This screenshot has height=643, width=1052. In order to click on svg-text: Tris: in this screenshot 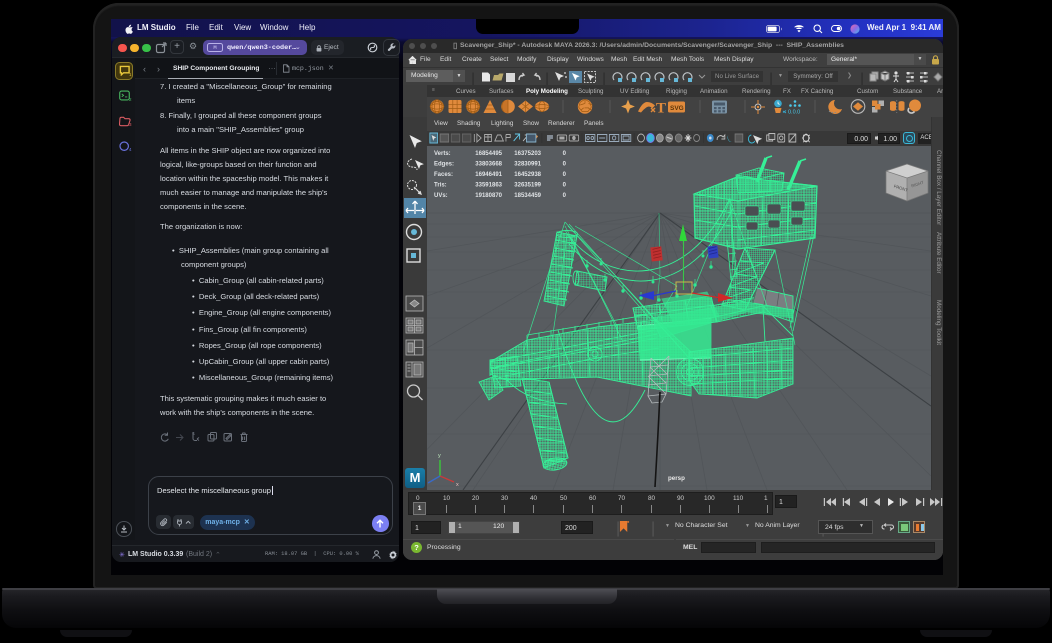, I will do `click(440, 185)`.